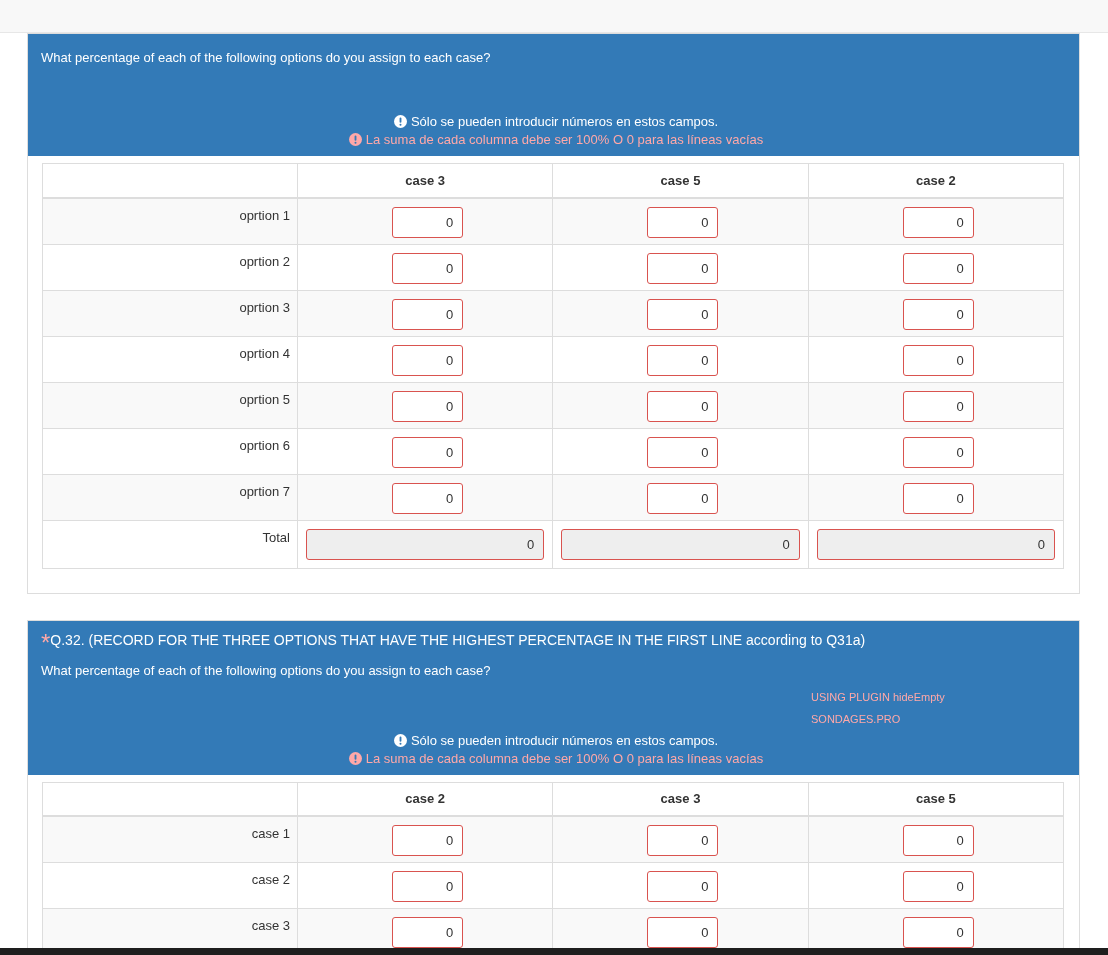  What do you see at coordinates (170, 451) in the screenshot?
I see `row-label: oprtion 6` at bounding box center [170, 451].